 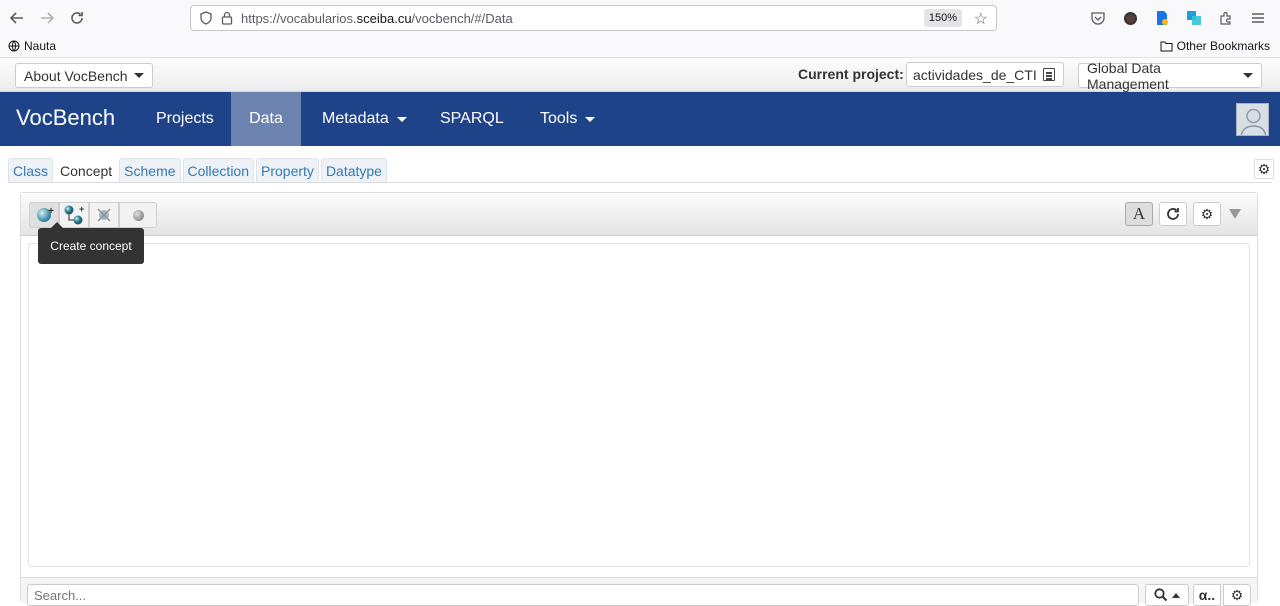 I want to click on narrower-concept-icon: +, so click(x=74, y=215).